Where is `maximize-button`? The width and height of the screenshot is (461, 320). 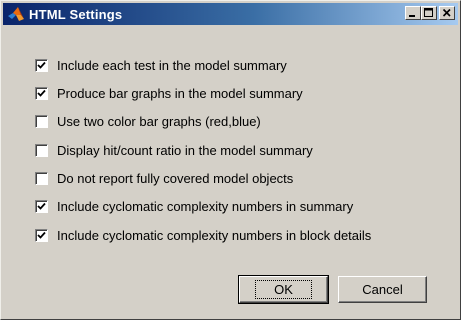 maximize-button is located at coordinates (429, 13).